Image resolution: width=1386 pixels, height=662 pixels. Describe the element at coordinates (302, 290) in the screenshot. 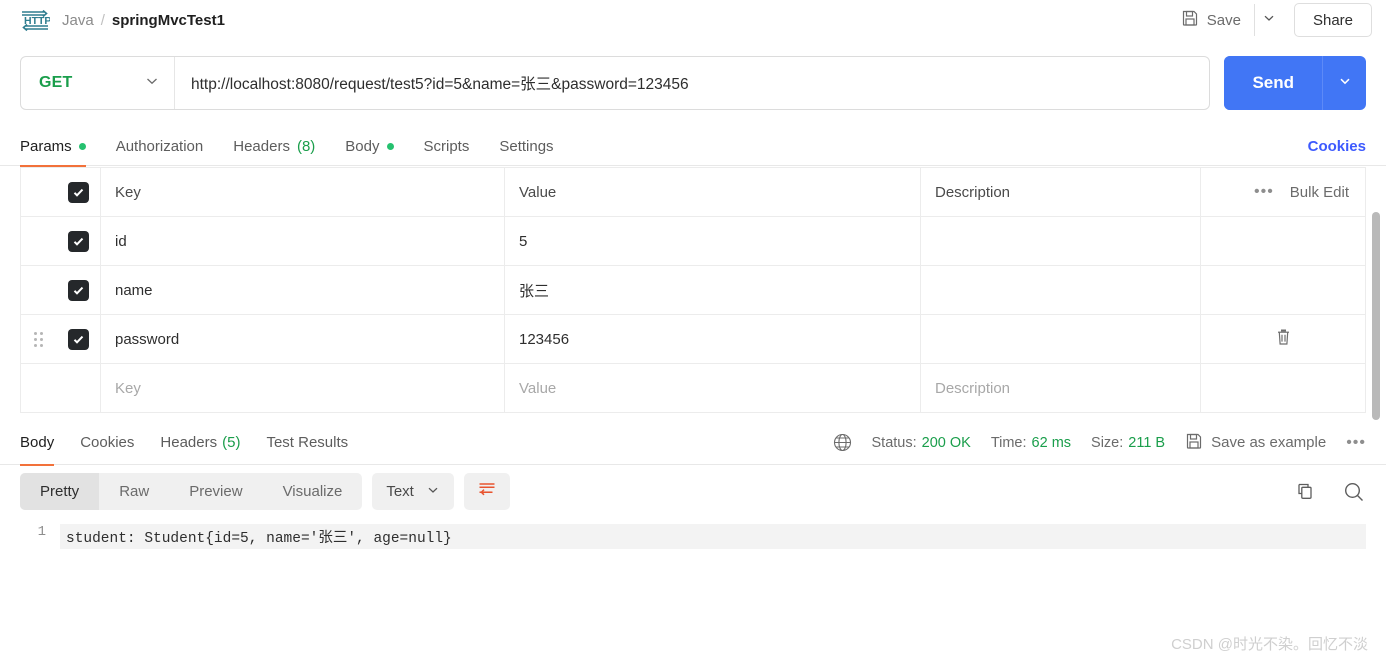

I see `row-key: name` at that location.